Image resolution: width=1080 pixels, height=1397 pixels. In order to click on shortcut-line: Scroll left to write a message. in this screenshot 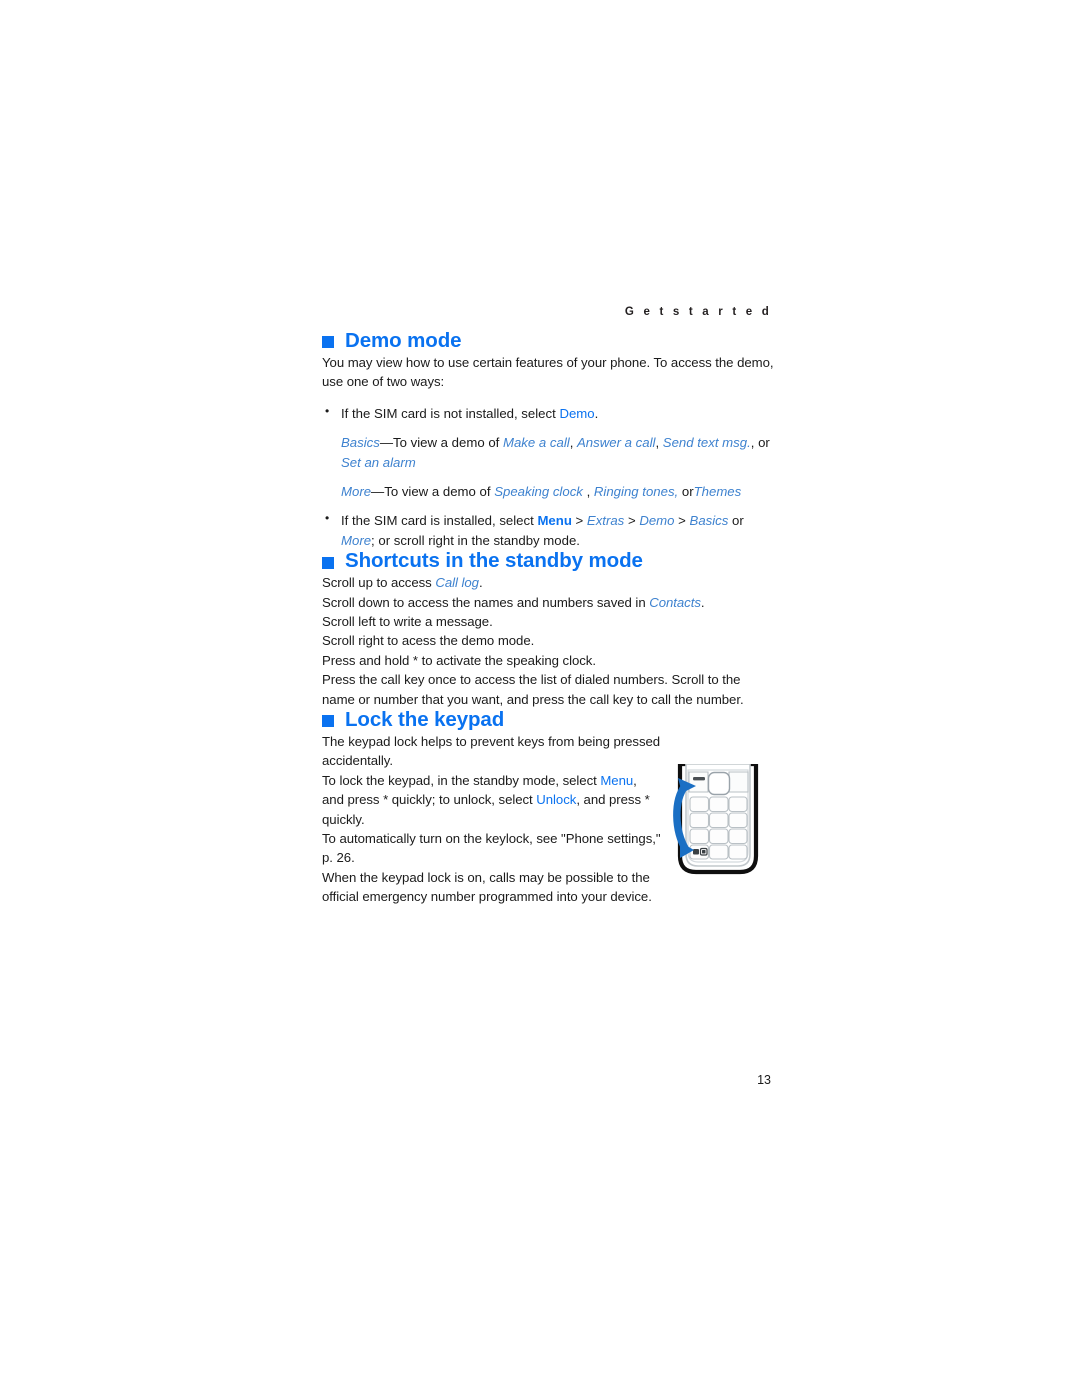, I will do `click(407, 621)`.